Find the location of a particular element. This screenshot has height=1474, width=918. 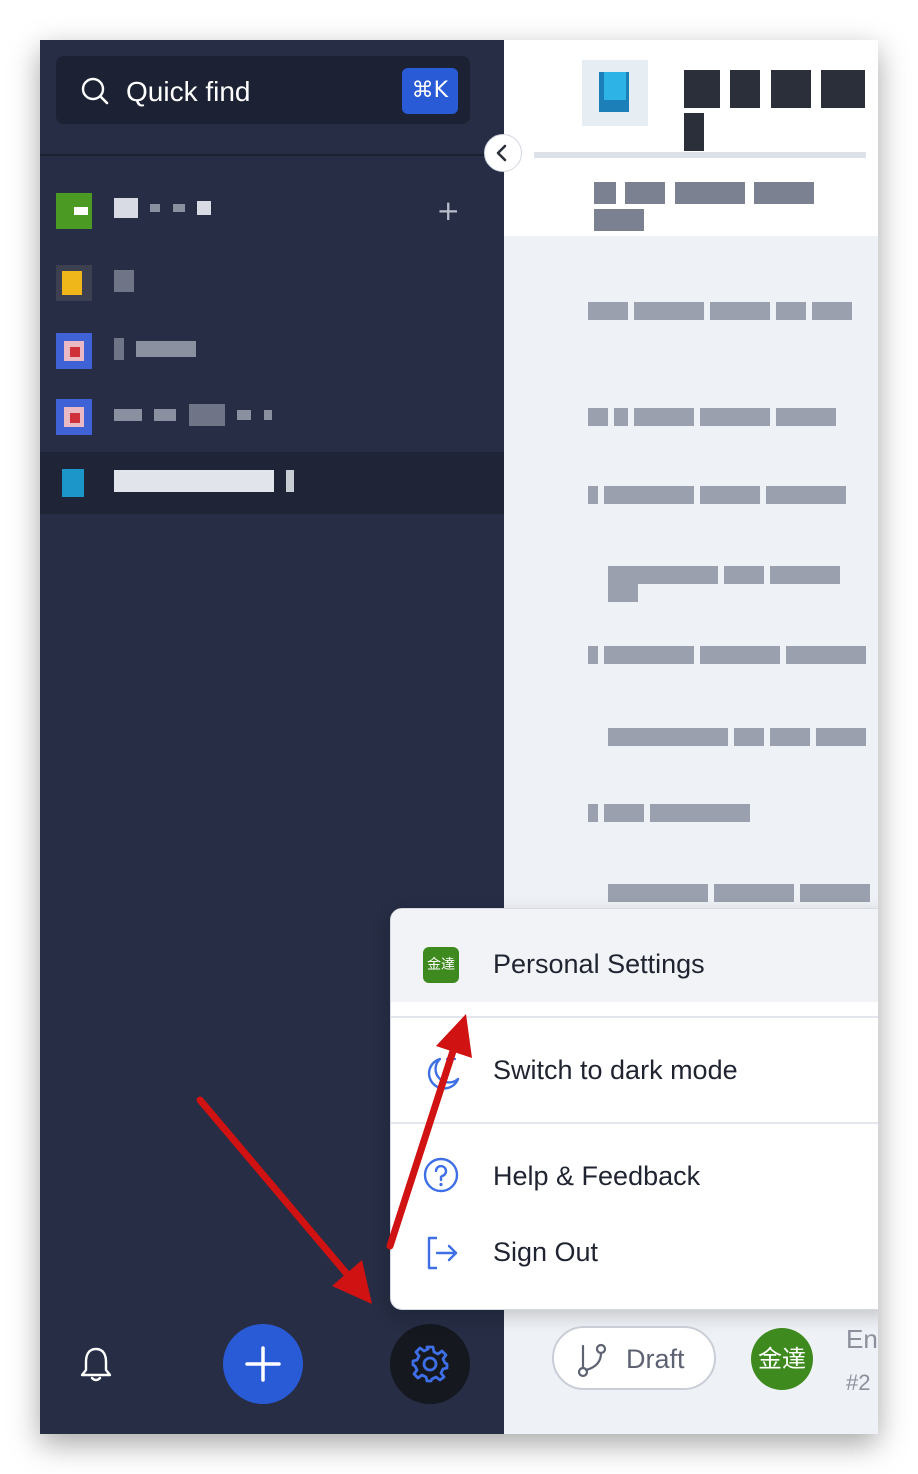

quick-find-button: Quick find ⌘K is located at coordinates (263, 90).